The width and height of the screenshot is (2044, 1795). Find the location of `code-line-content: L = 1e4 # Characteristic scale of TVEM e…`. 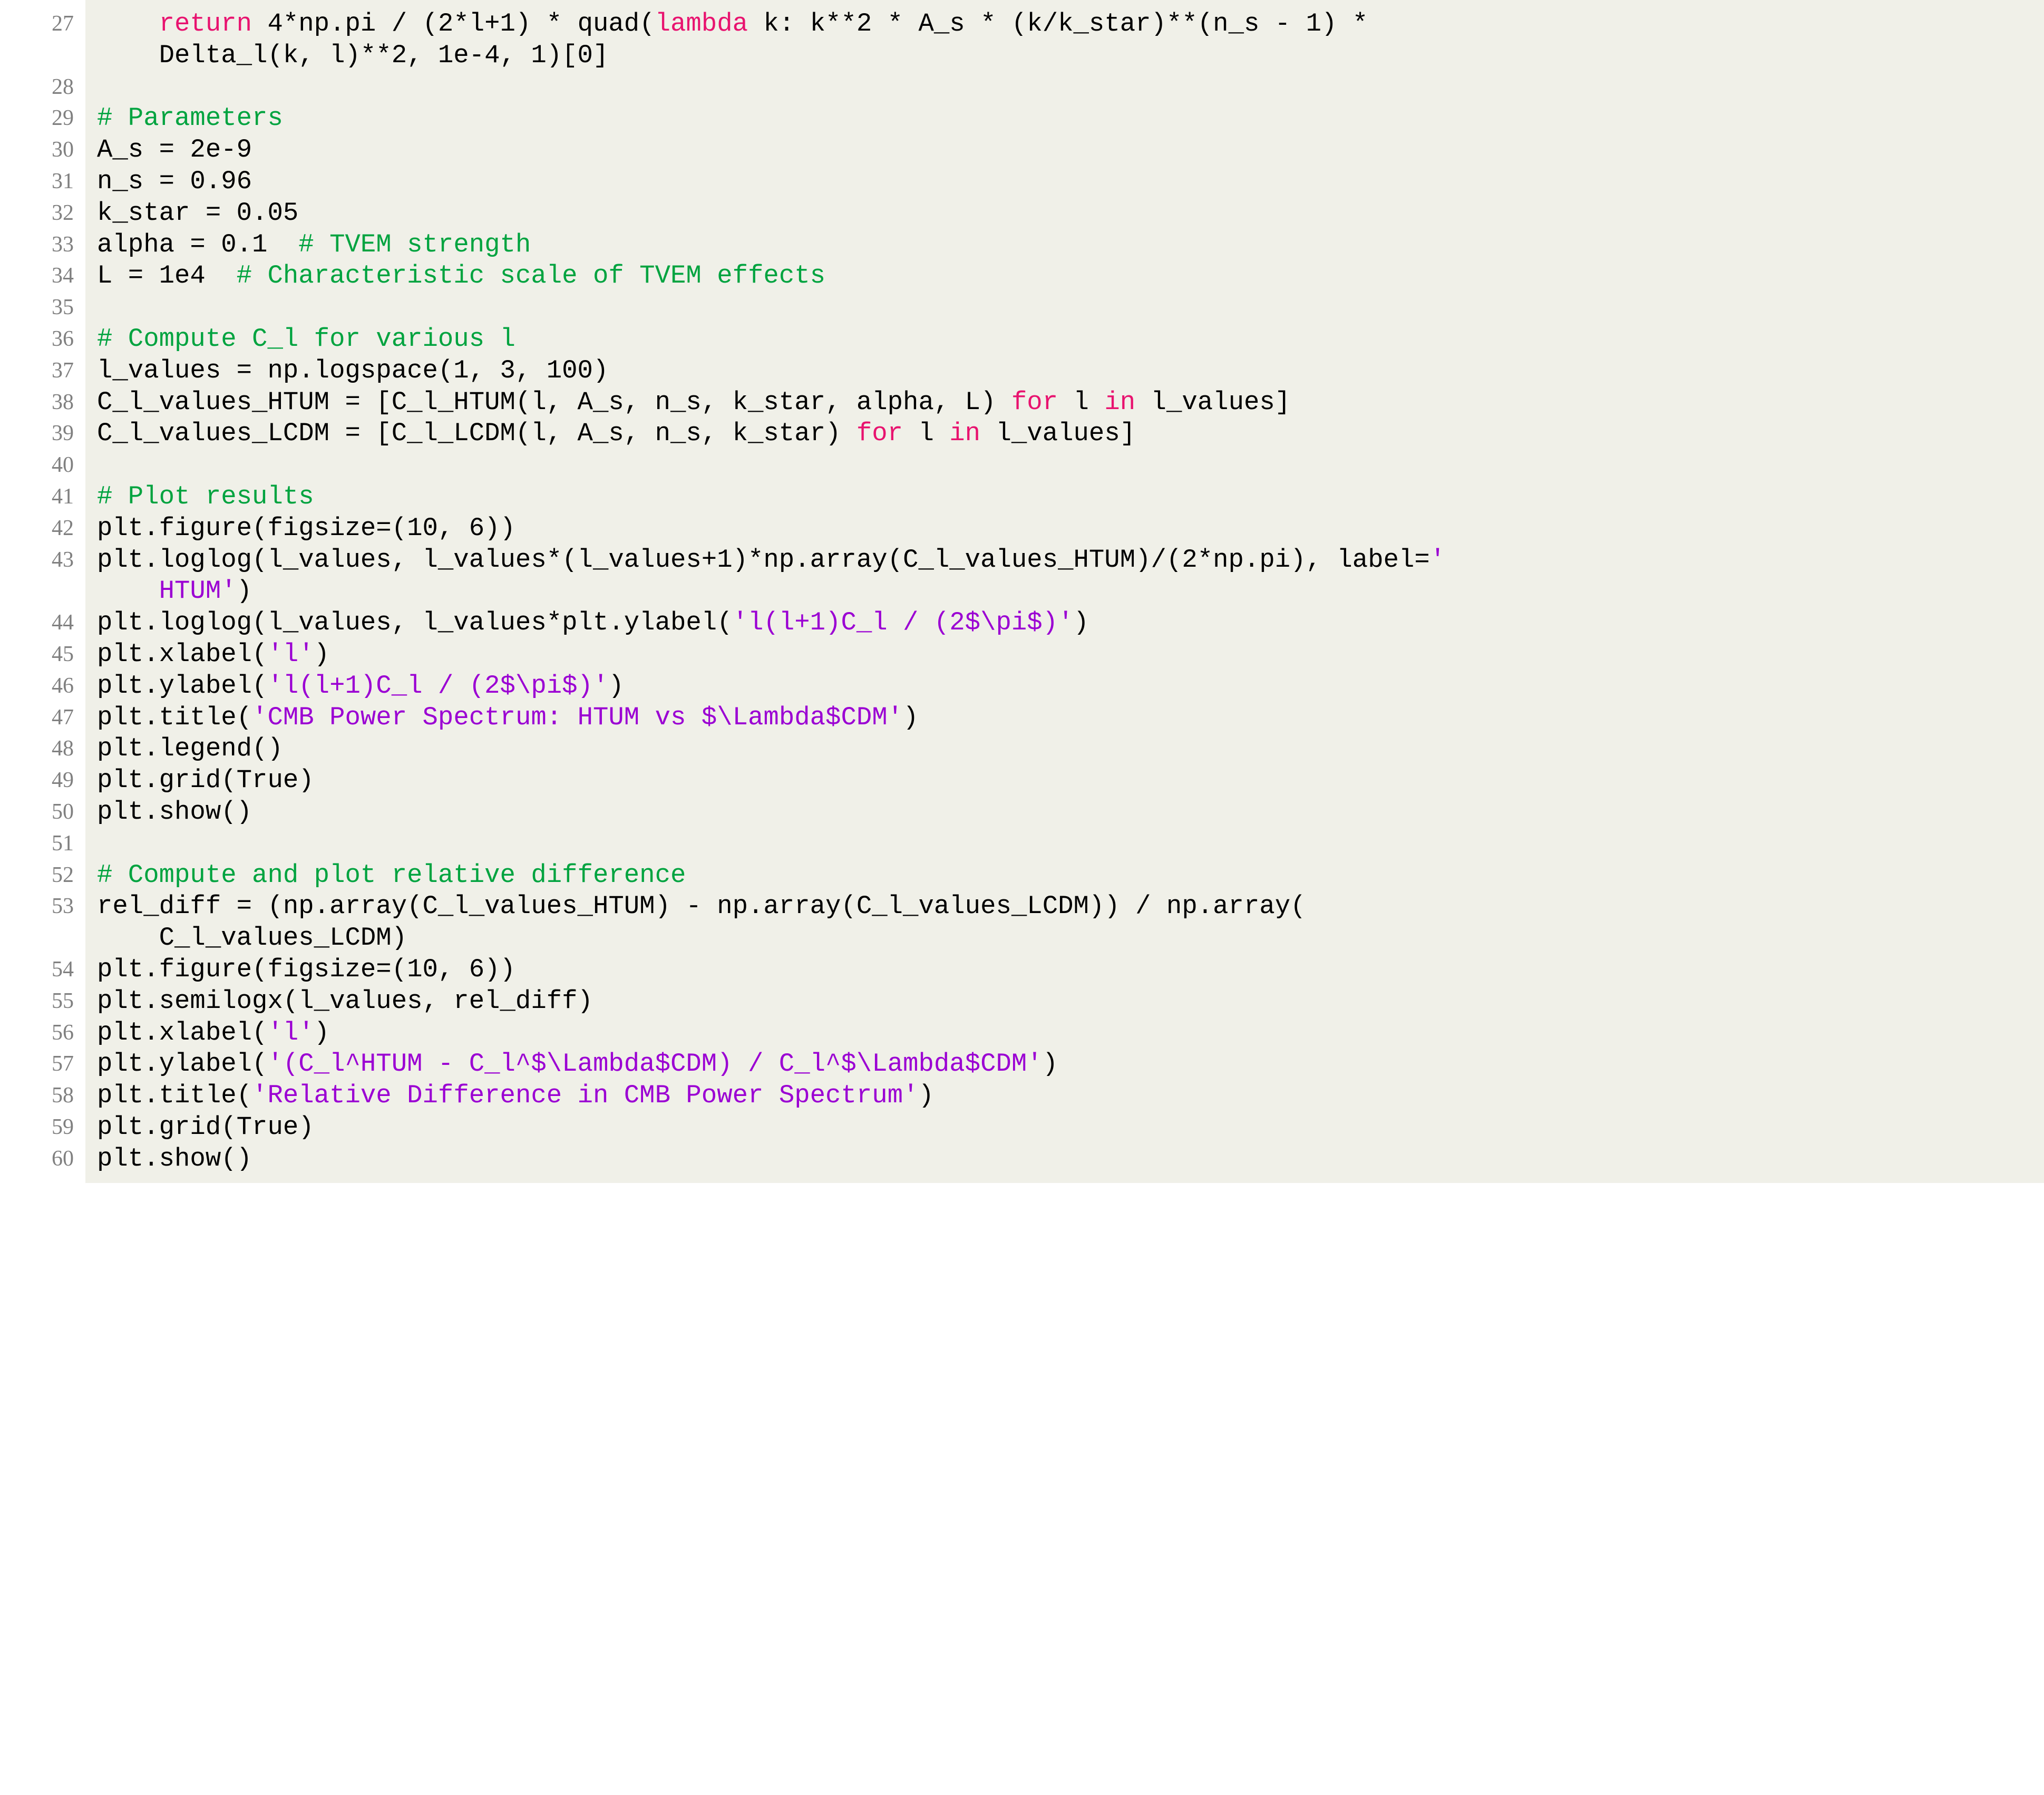

code-line-content: L = 1e4 # Characteristic scale of TVEM e… is located at coordinates (1065, 276).